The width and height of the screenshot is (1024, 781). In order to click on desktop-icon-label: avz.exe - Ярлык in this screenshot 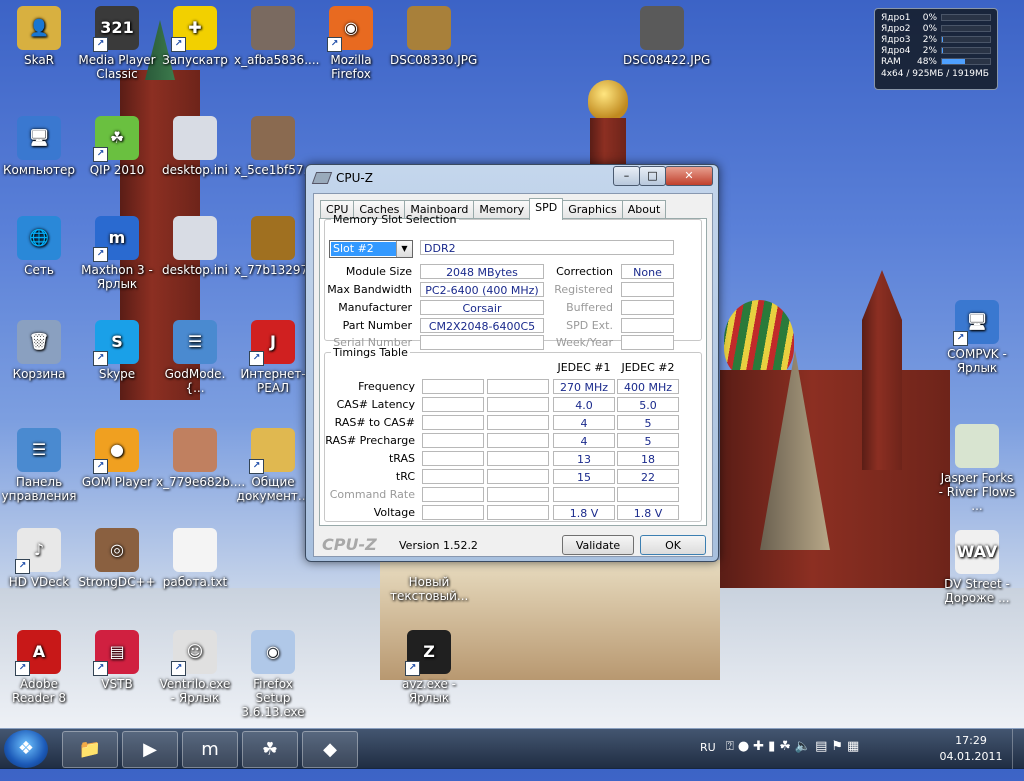, I will do `click(429, 691)`.